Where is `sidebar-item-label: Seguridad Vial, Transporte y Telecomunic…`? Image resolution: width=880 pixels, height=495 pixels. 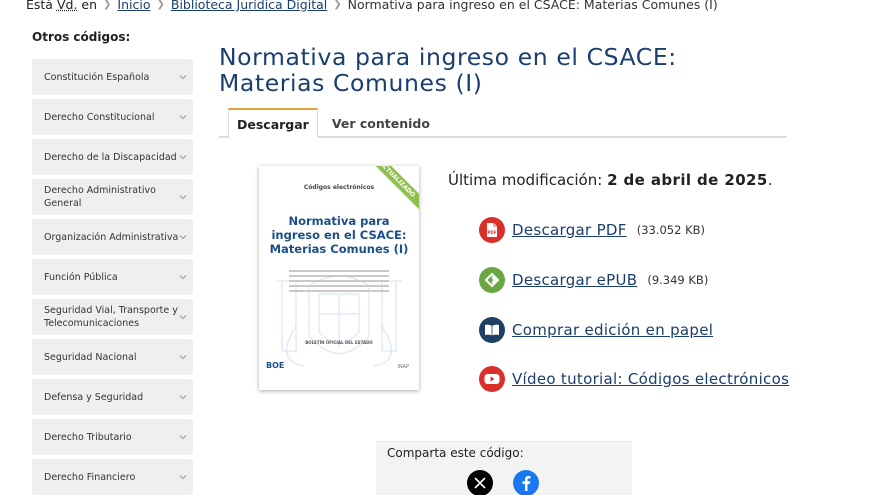 sidebar-item-label: Seguridad Vial, Transporte y Telecomunic… is located at coordinates (111, 317).